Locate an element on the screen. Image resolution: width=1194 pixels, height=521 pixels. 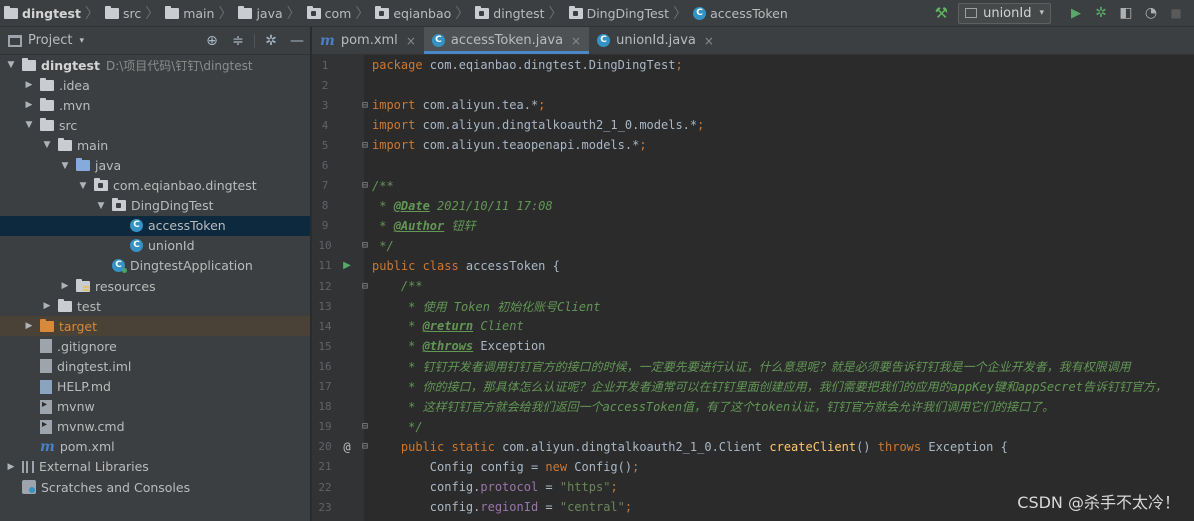
breadcrumb-label: main is located at coordinates (199, 13).